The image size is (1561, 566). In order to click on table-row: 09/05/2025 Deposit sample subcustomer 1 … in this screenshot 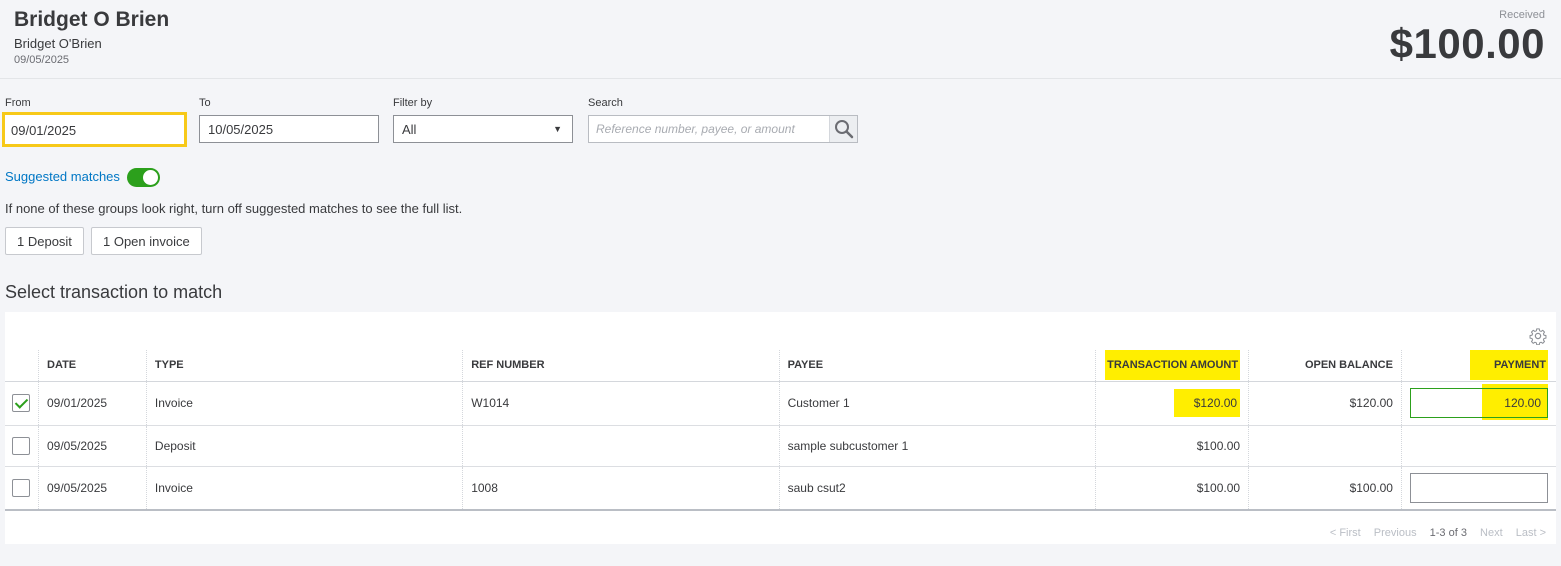, I will do `click(780, 446)`.